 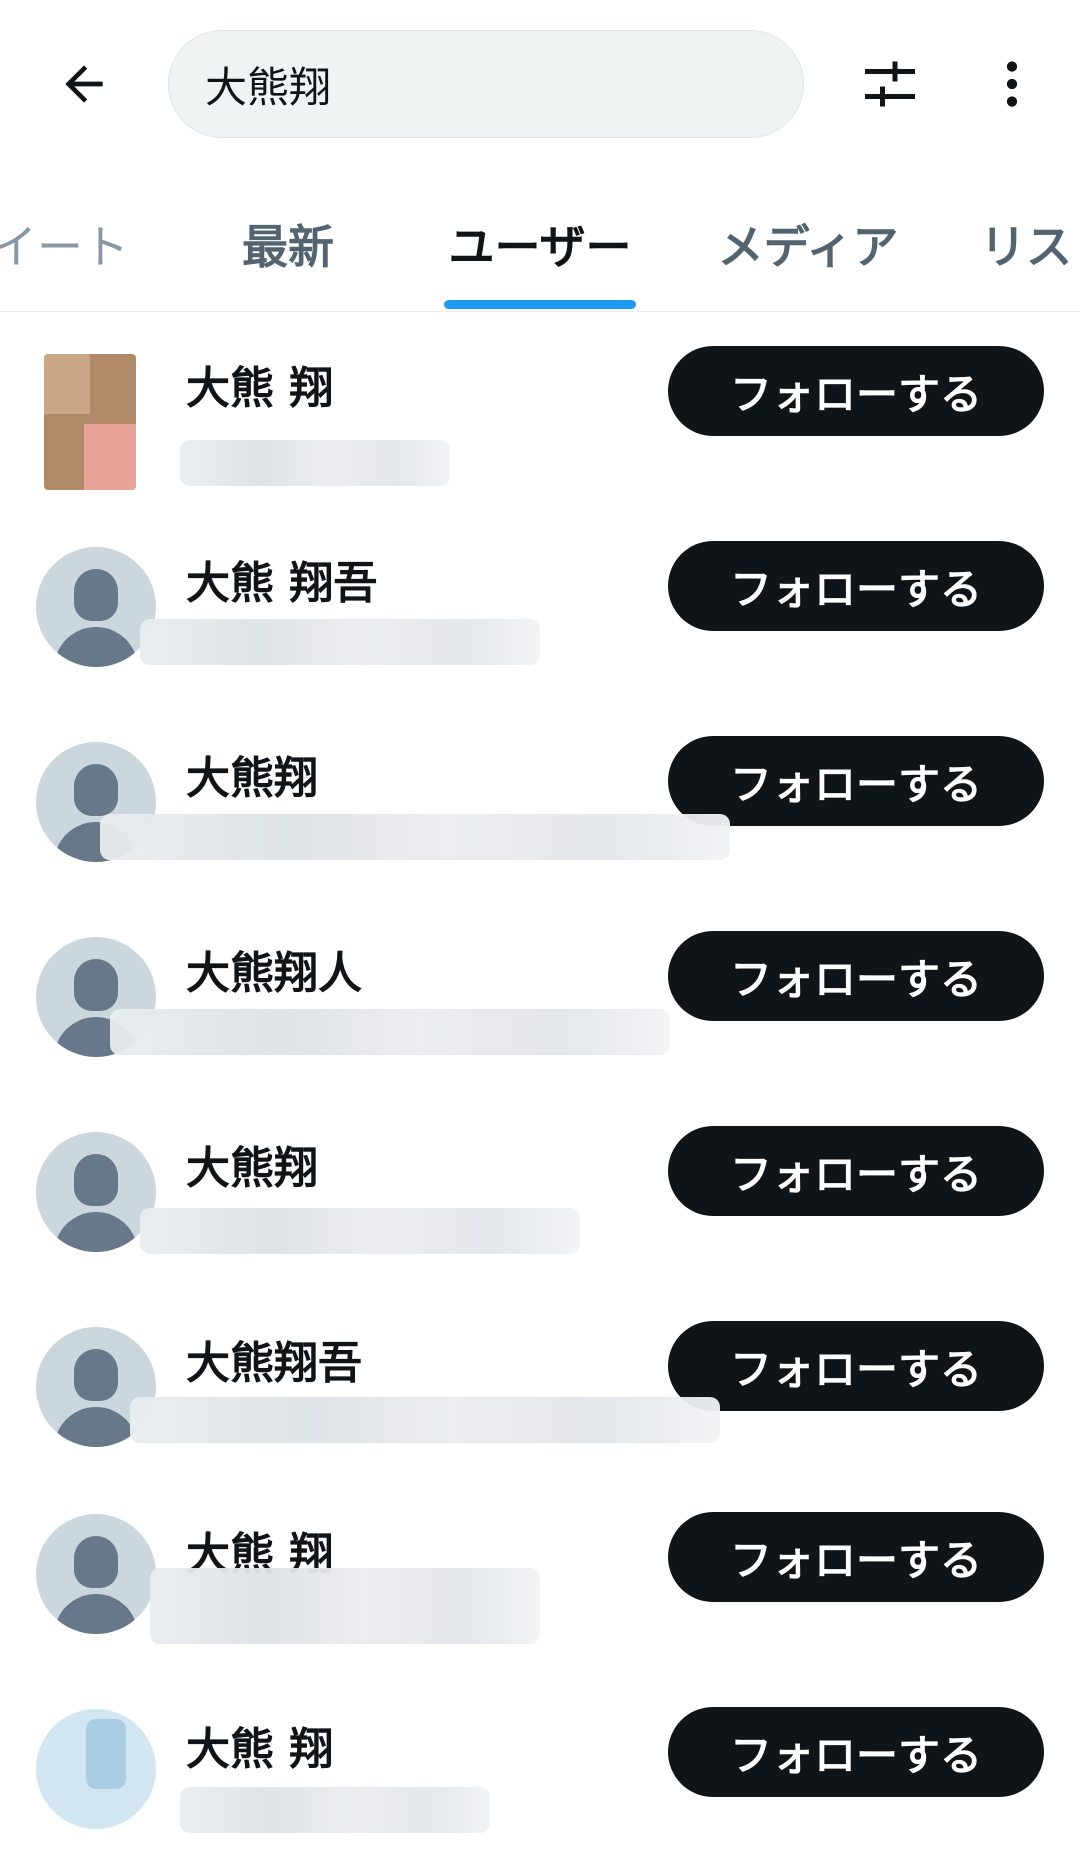 I want to click on sliders-icon, so click(x=890, y=84).